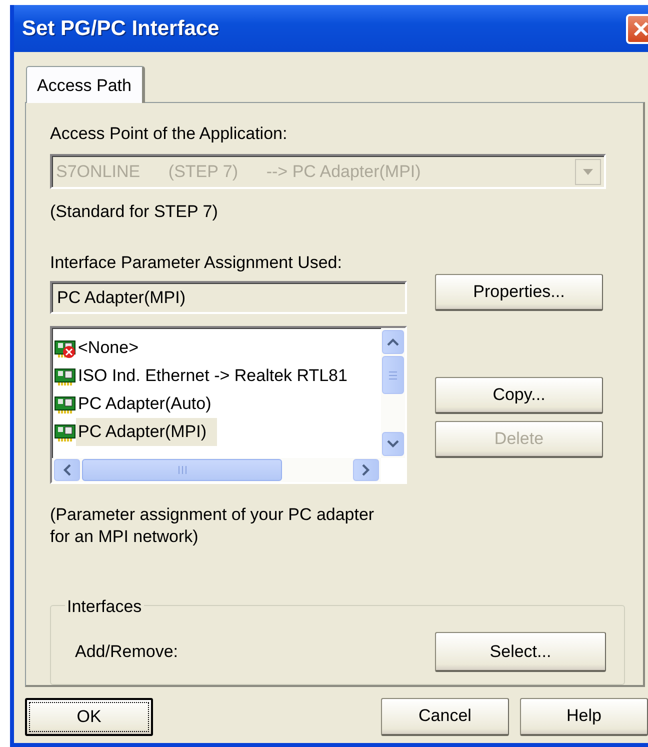  I want to click on scroll-right-button, so click(366, 470).